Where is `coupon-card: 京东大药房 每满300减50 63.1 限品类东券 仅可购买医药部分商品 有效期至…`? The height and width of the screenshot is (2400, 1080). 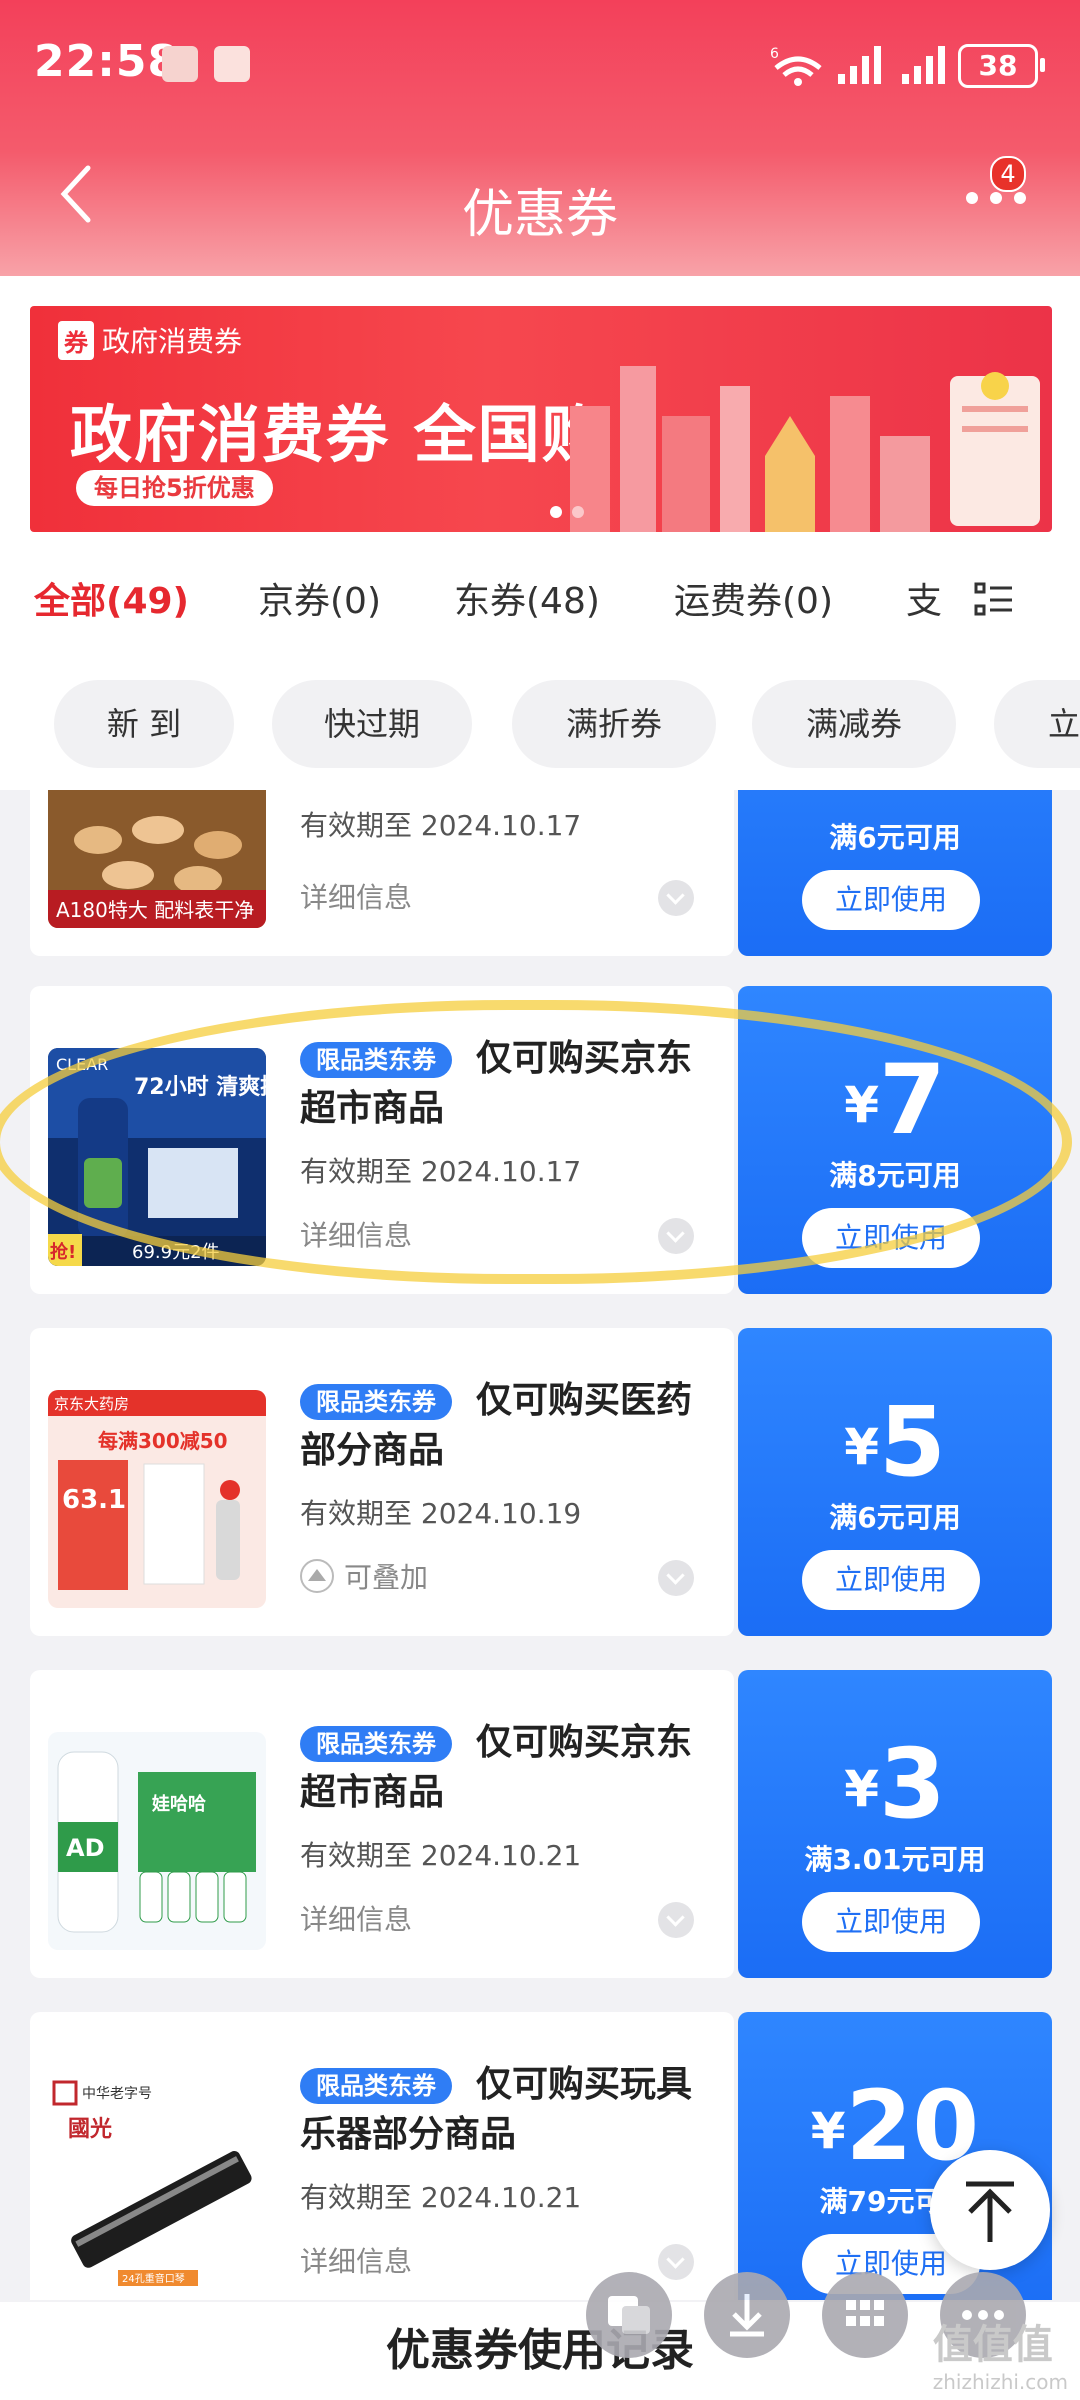
coupon-card: 京东大药房 每满300减50 63.1 限品类东券 仅可购买医药部分商品 有效期至… is located at coordinates (541, 1482).